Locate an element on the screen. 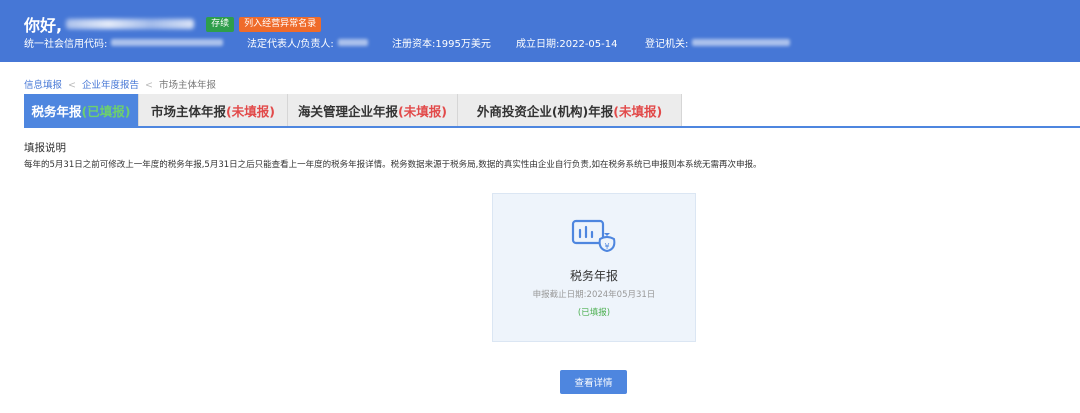  tab-label: 税务年报 is located at coordinates (56, 111).